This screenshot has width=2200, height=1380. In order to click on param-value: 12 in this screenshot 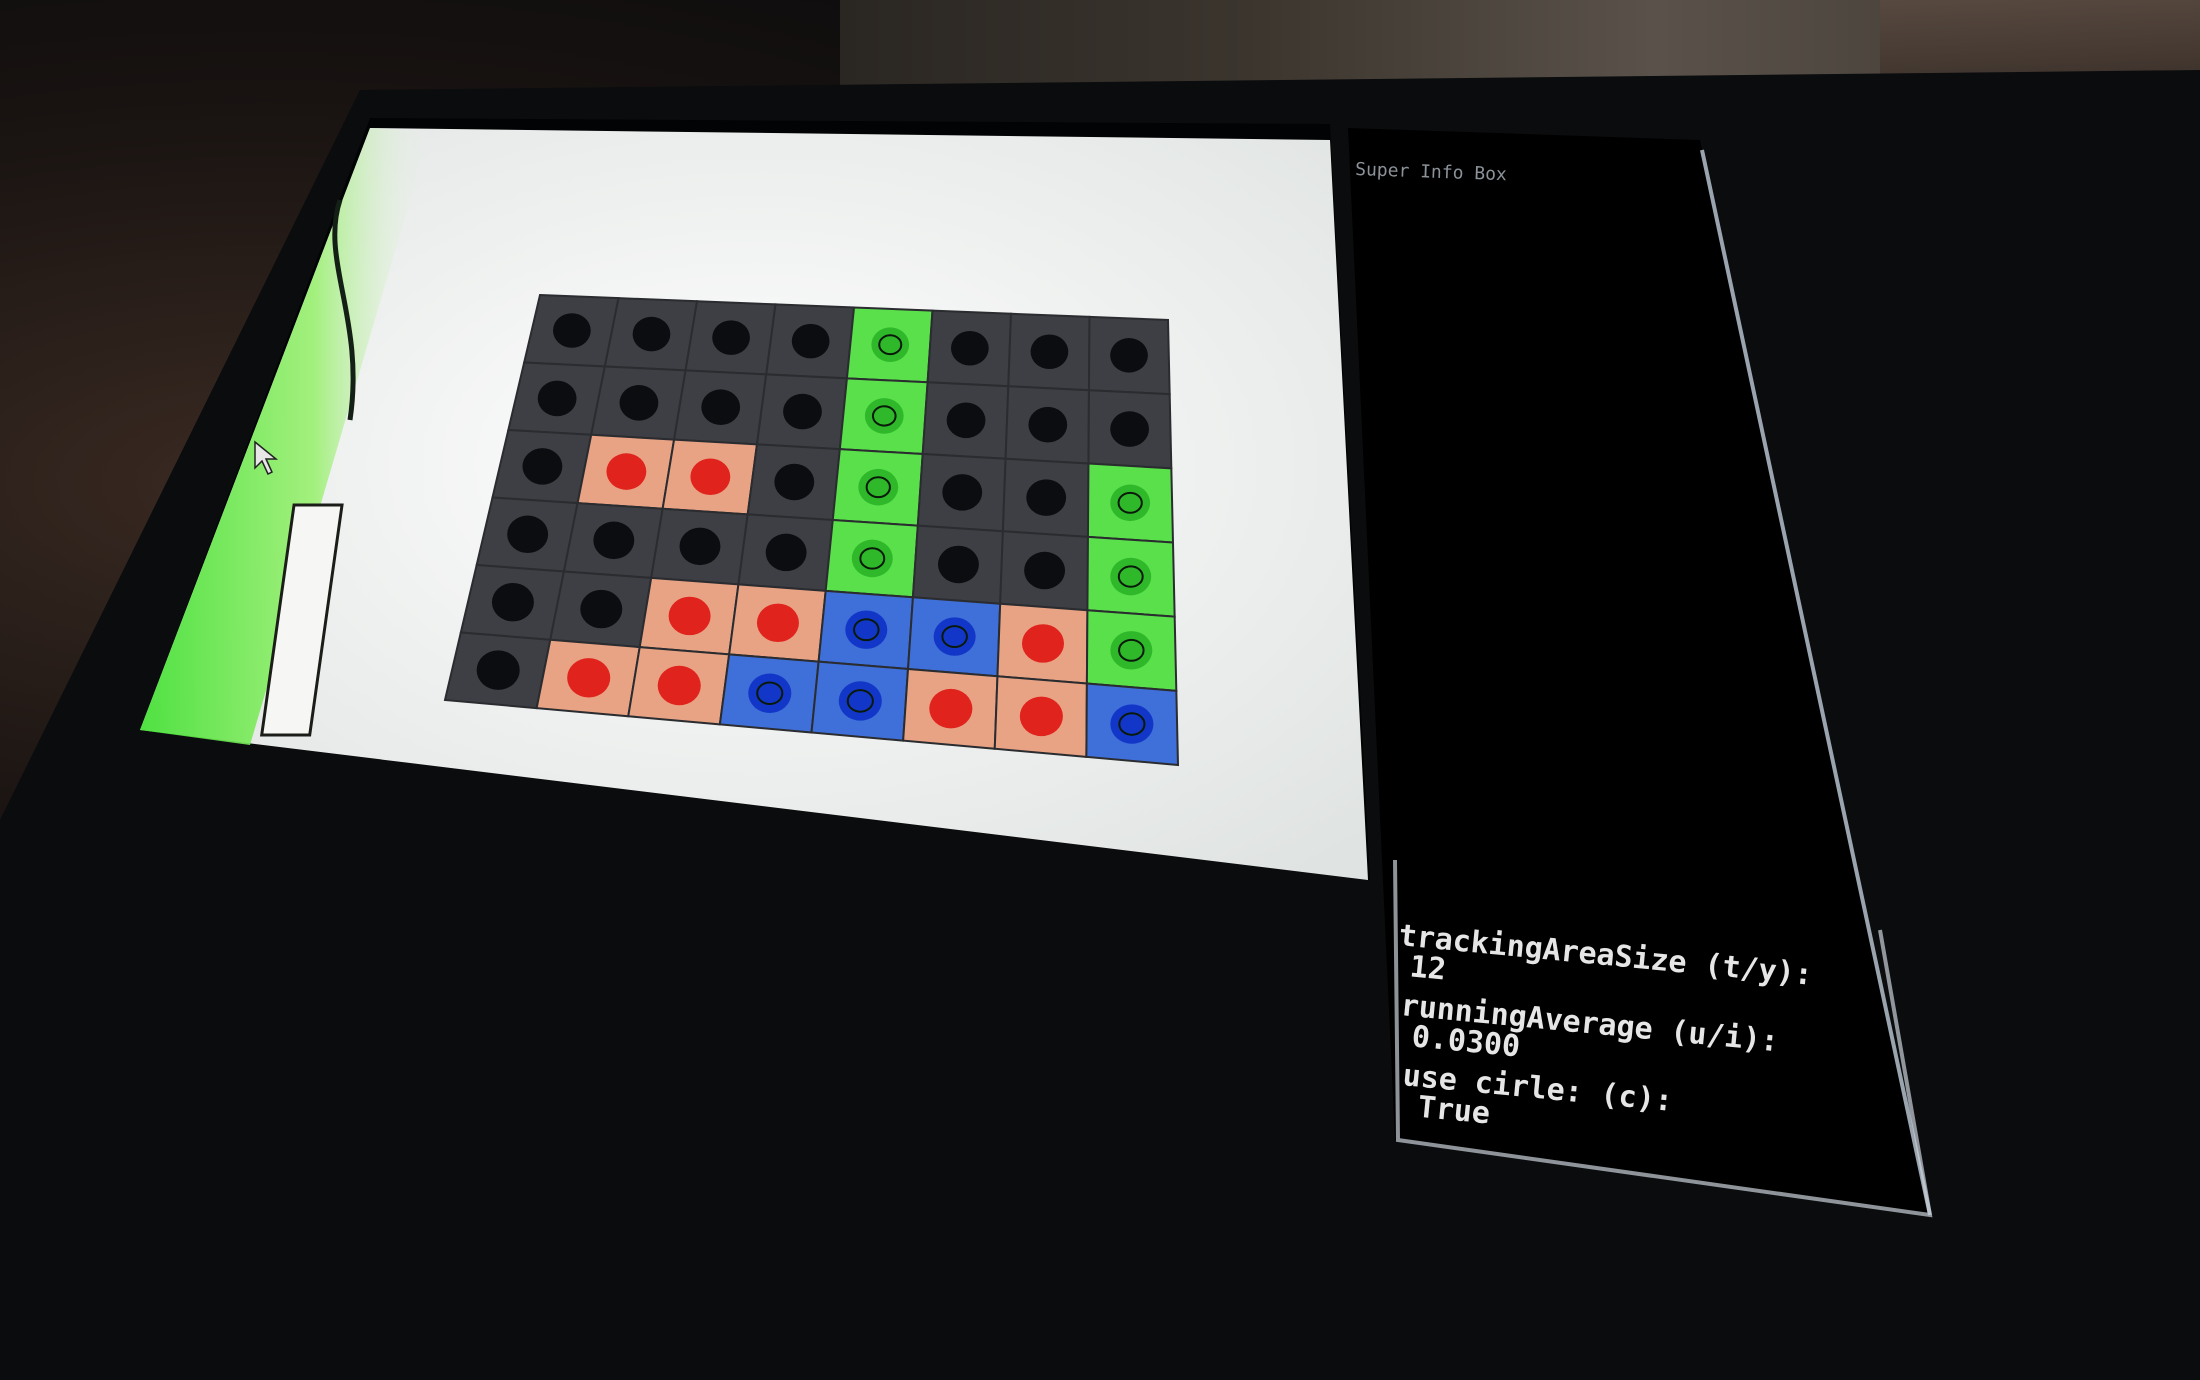, I will do `click(1427, 968)`.